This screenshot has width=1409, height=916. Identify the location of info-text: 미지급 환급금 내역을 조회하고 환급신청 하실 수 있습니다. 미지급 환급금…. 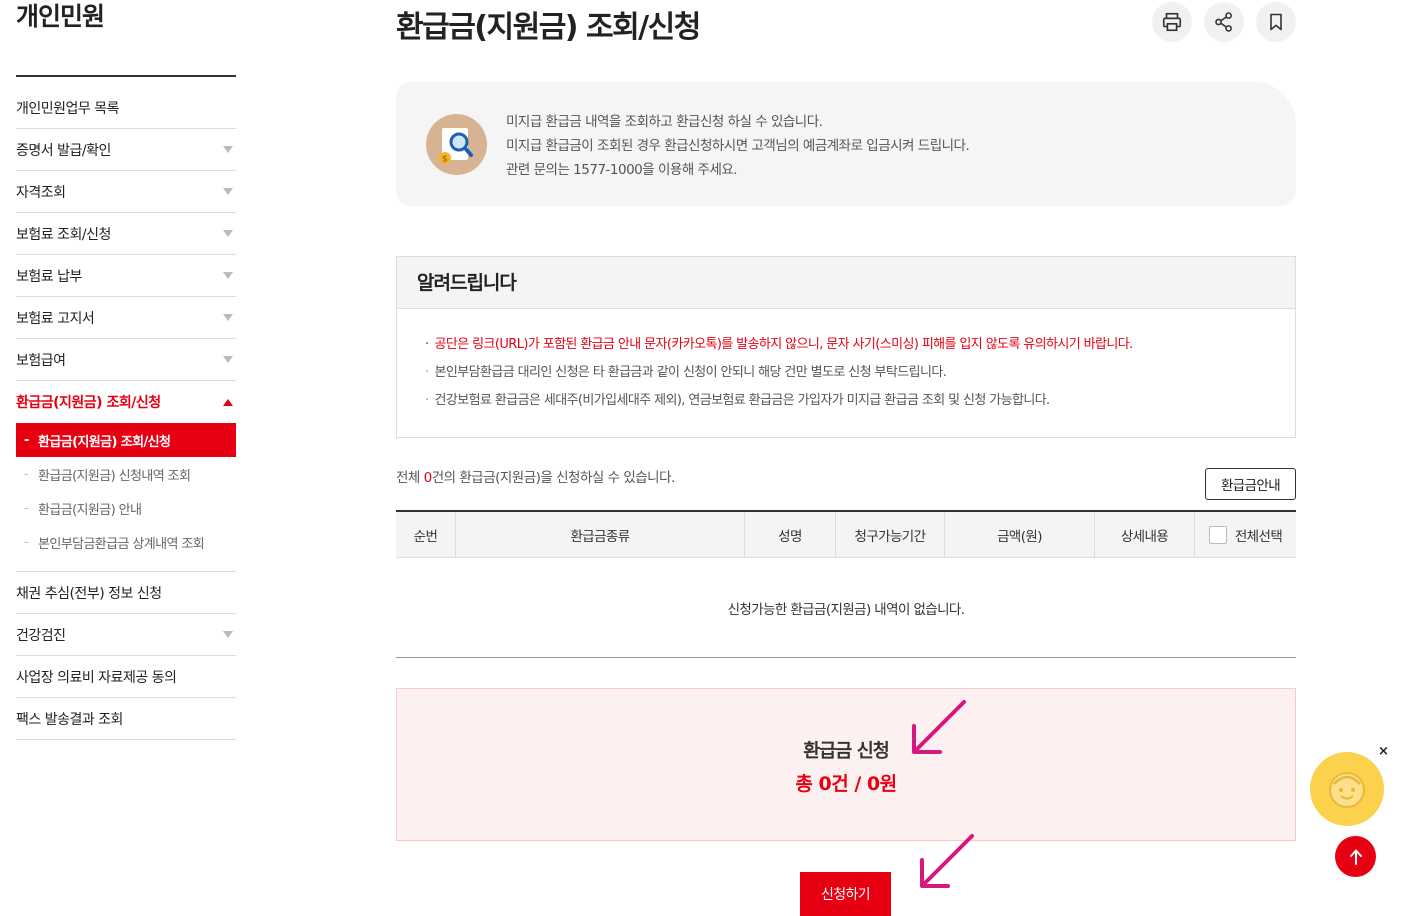
(738, 146).